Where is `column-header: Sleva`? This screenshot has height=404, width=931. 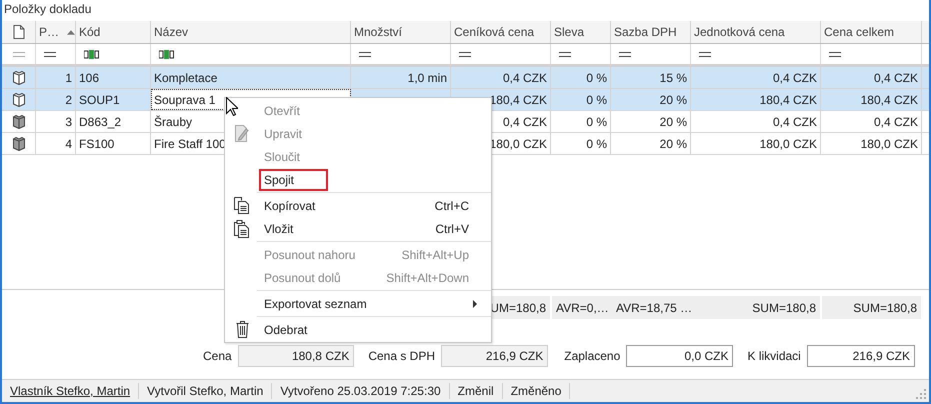
column-header: Sleva is located at coordinates (581, 32).